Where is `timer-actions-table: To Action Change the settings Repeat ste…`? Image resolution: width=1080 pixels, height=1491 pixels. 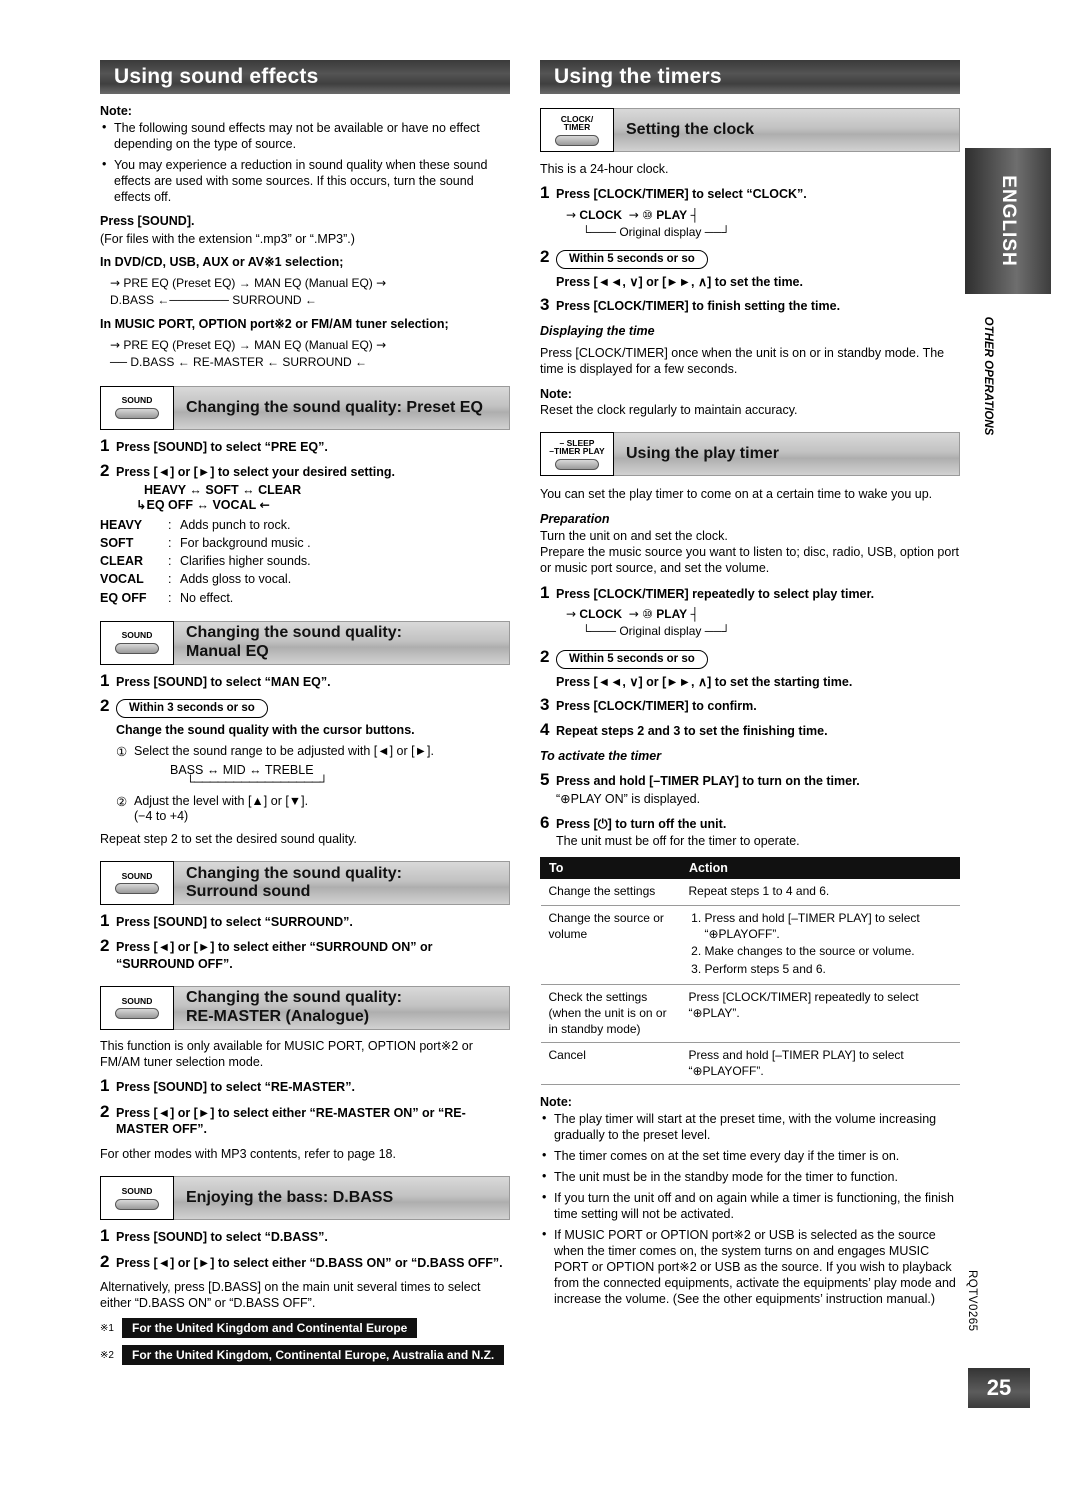
timer-actions-table: To Action Change the settings Repeat ste… is located at coordinates (750, 971).